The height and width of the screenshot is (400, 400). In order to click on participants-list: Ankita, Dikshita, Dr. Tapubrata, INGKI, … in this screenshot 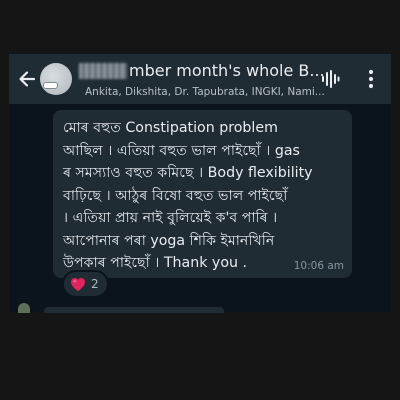, I will do `click(205, 92)`.